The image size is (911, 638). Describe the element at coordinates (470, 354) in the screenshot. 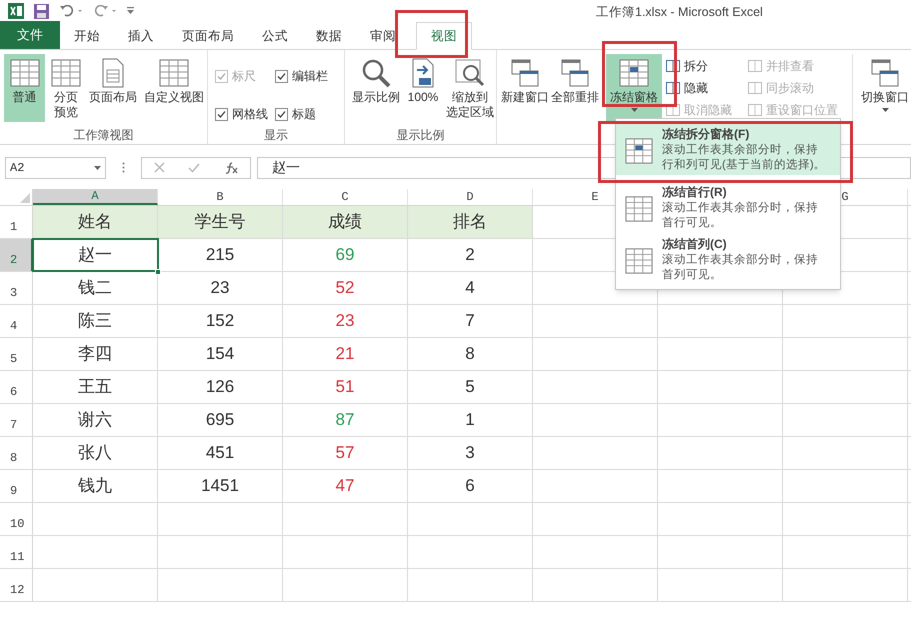

I see `table-cell: 8` at that location.